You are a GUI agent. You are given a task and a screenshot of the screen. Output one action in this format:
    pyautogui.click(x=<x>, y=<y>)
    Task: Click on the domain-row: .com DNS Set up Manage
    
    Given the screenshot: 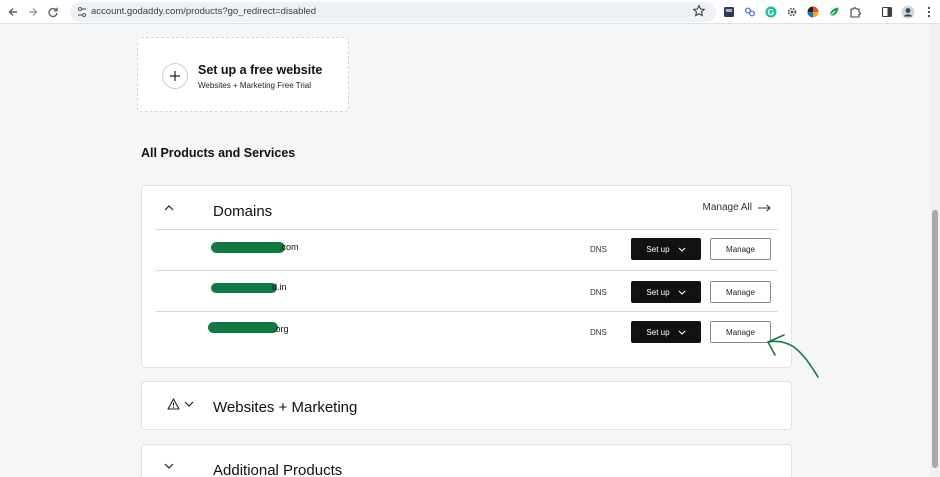 What is the action you would take?
    pyautogui.click(x=467, y=249)
    